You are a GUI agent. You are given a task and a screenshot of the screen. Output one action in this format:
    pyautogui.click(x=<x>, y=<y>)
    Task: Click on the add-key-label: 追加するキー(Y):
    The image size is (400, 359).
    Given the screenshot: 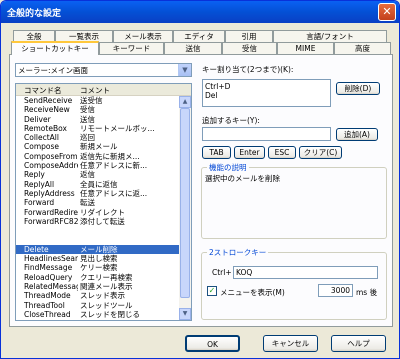 What is the action you would take?
    pyautogui.click(x=231, y=120)
    